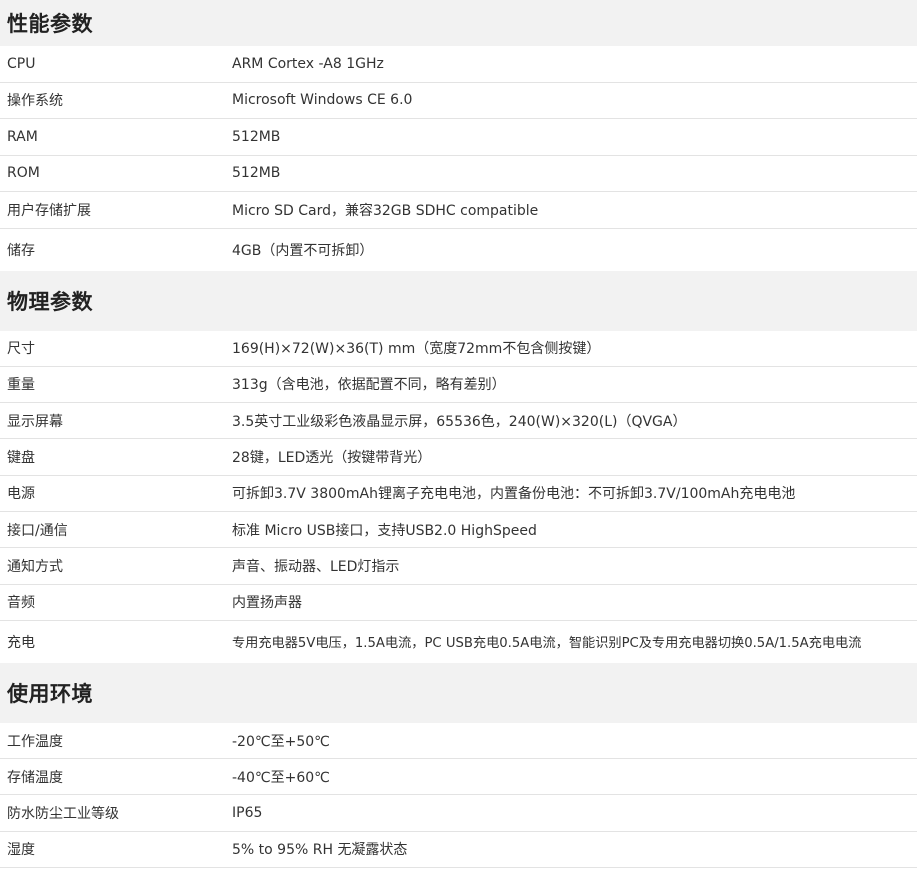 This screenshot has height=873, width=917. I want to click on spec-key: 接口/通信, so click(37, 530).